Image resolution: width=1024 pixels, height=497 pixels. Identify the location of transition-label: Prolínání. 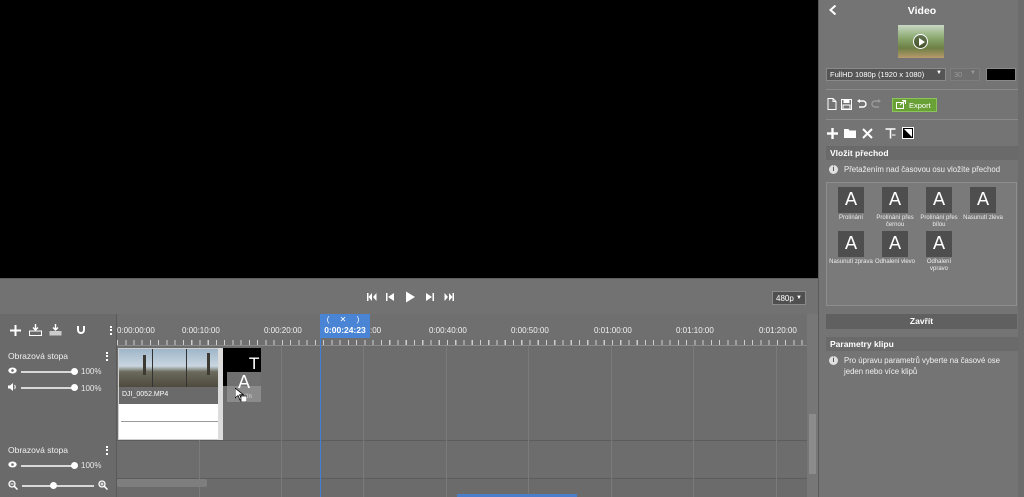
(850, 218).